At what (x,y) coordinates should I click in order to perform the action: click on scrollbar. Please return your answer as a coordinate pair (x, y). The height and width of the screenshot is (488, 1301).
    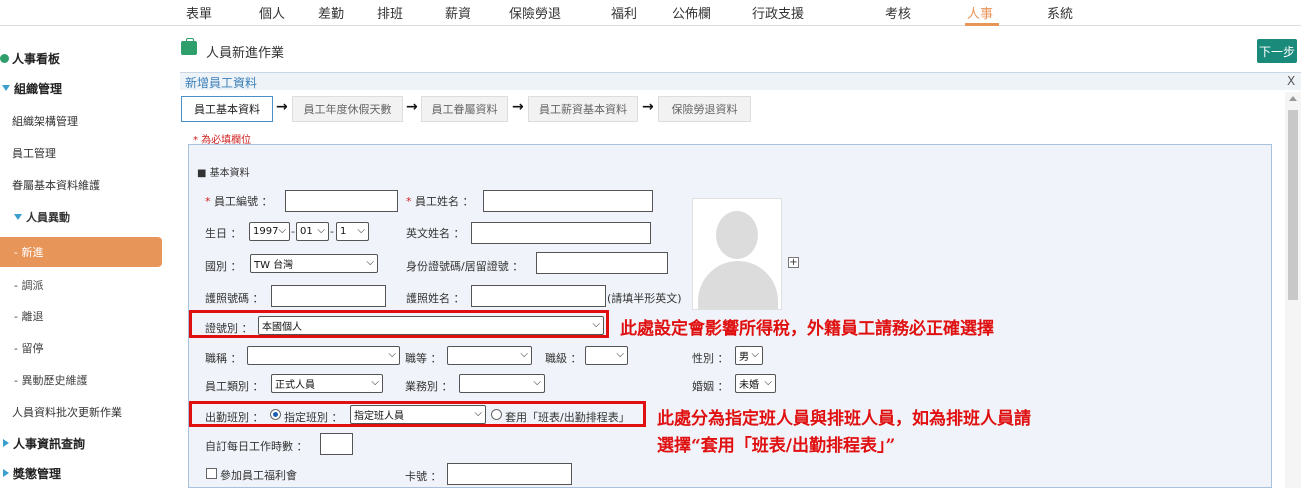
    Looking at the image, I should click on (1293, 290).